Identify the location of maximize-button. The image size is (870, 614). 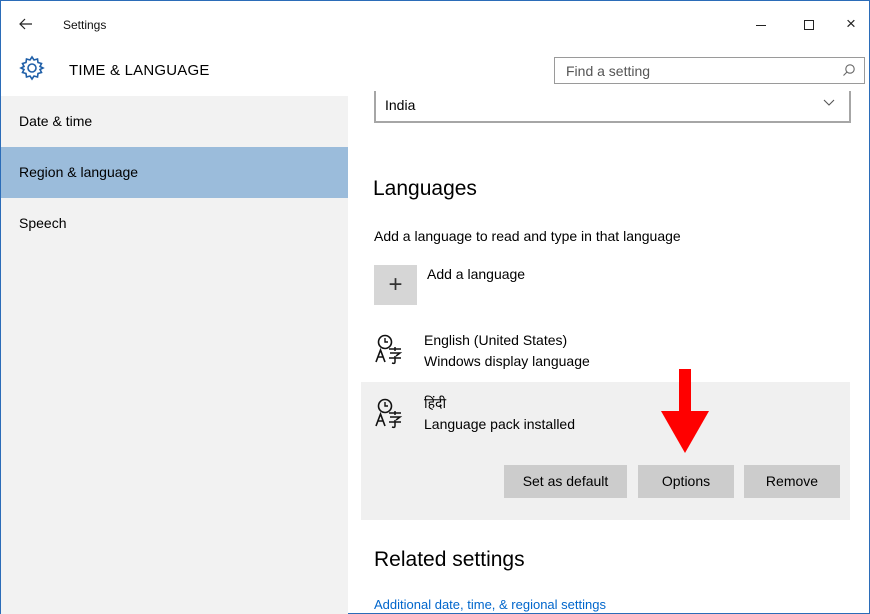
(809, 24).